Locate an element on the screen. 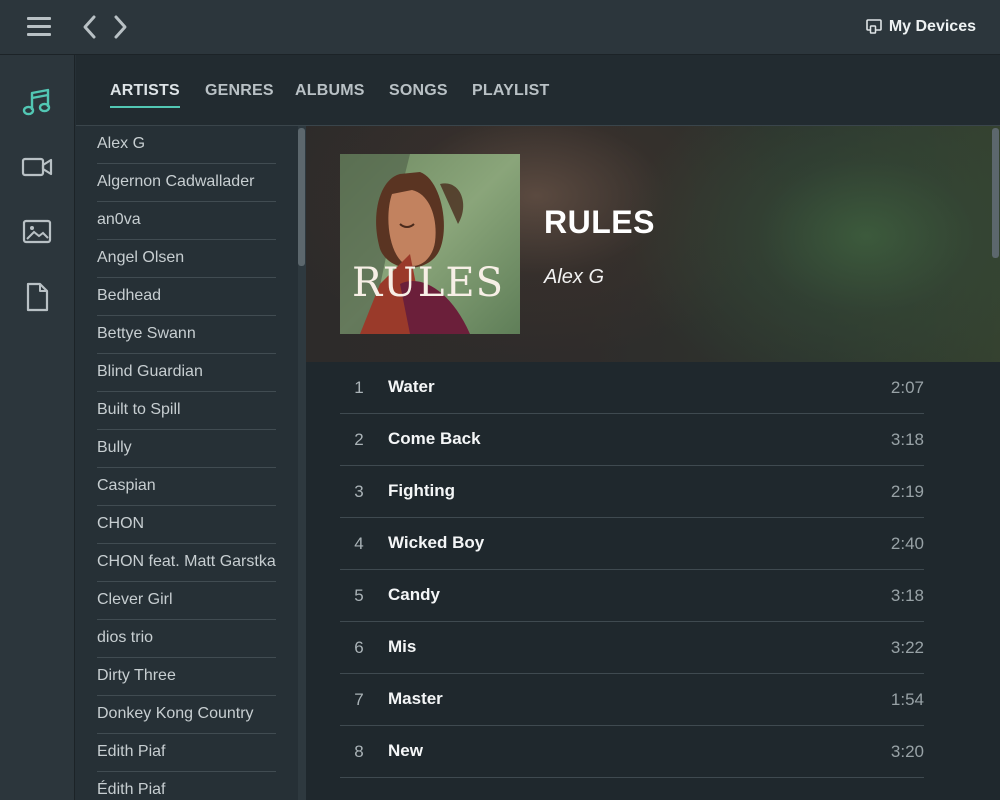  track-title: Water is located at coordinates (411, 386).